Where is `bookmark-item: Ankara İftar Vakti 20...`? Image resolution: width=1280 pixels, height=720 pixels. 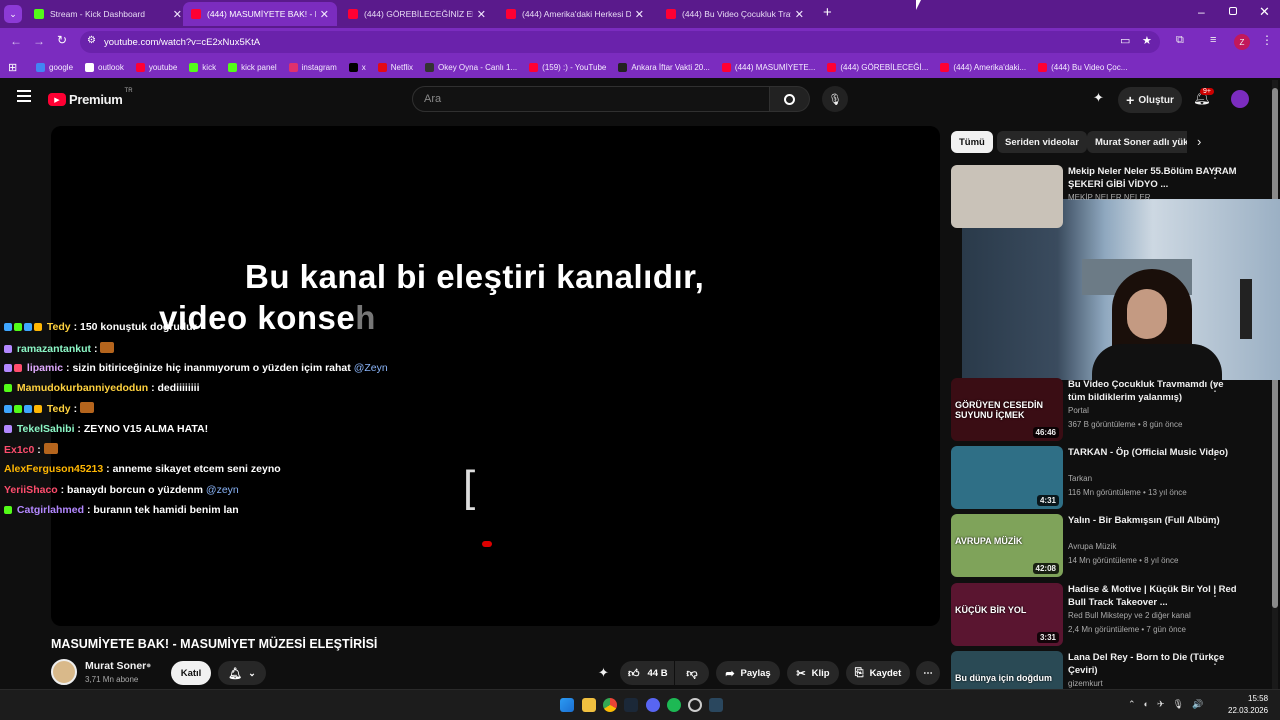 bookmark-item: Ankara İftar Vakti 20... is located at coordinates (664, 67).